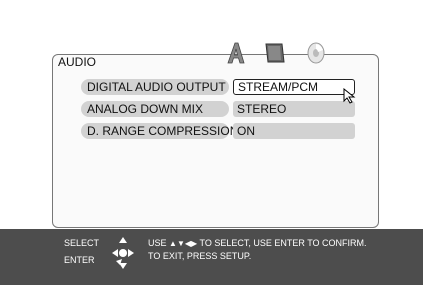  I want to click on select-key-label: SELECT, so click(82, 243).